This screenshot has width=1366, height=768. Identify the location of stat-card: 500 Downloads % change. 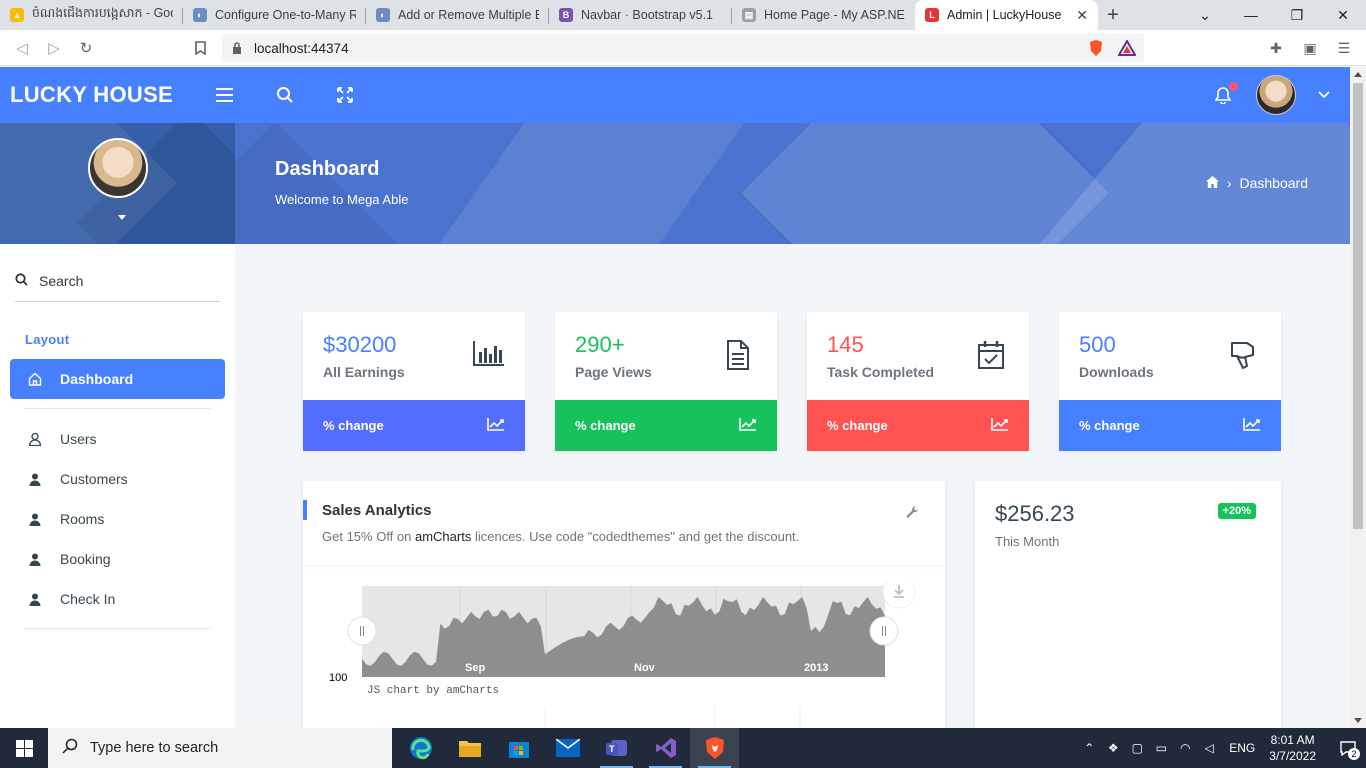
(1170, 381).